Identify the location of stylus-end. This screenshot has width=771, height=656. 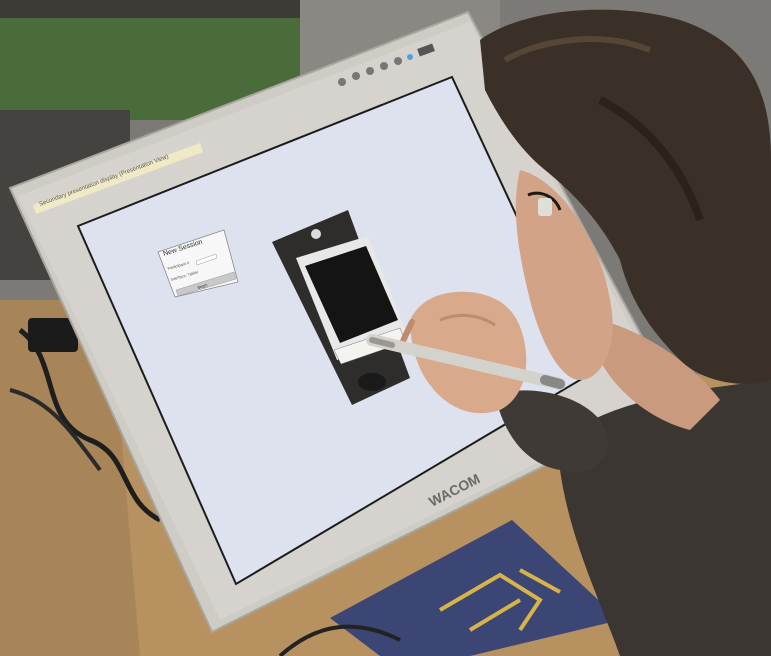
(552, 382).